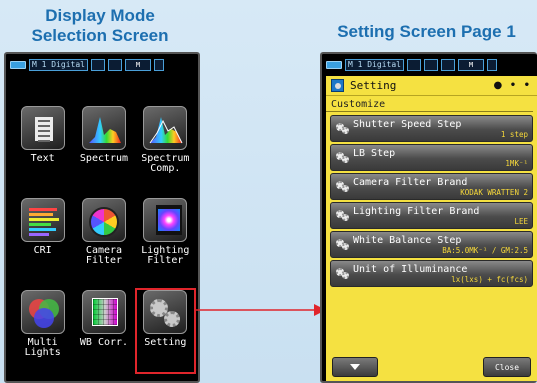  I want to click on multi-lights-icon, so click(42, 312).